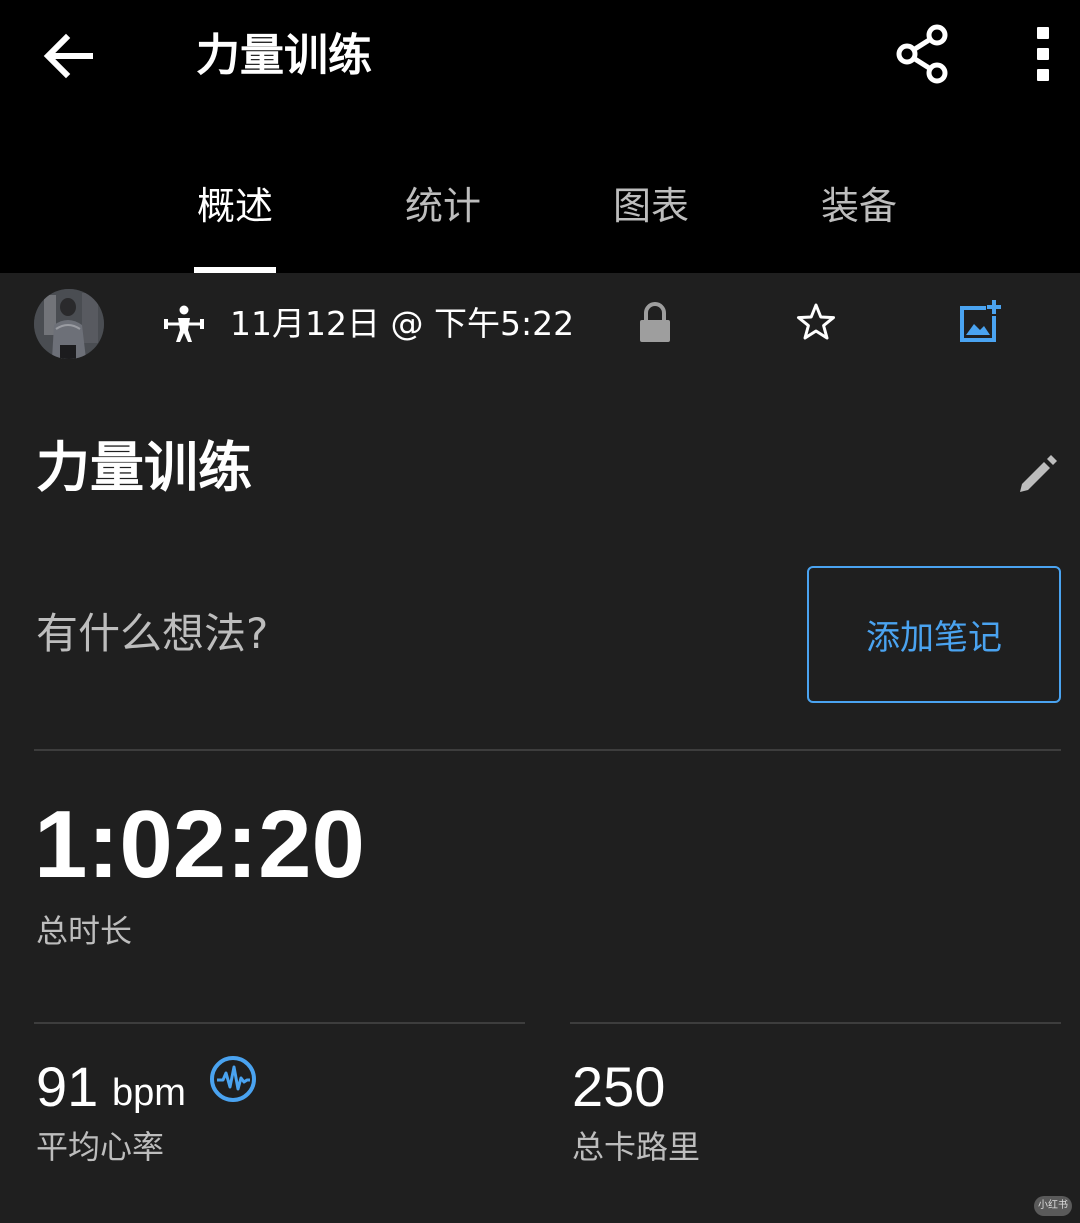 Image resolution: width=1080 pixels, height=1223 pixels. I want to click on duration-label: 总时长, so click(84, 931).